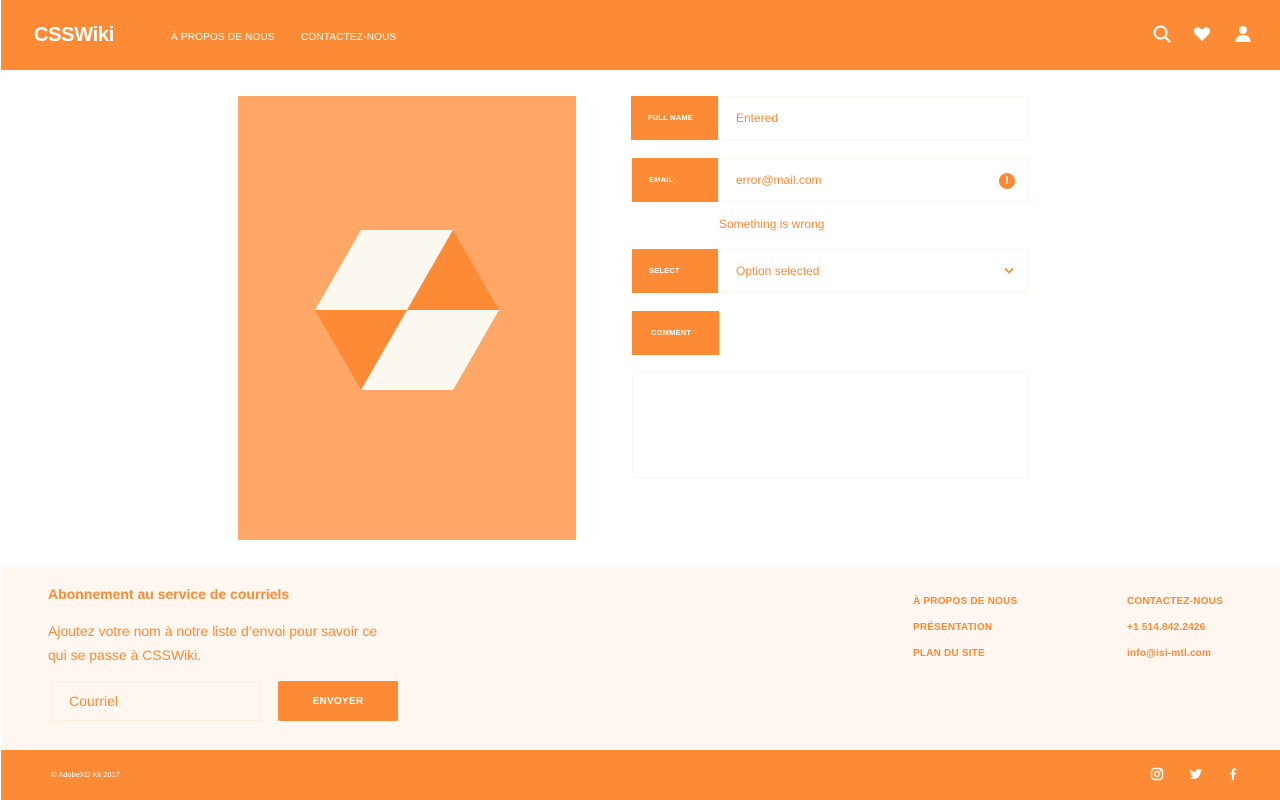  I want to click on comment-label: COMMENT, so click(675, 333).